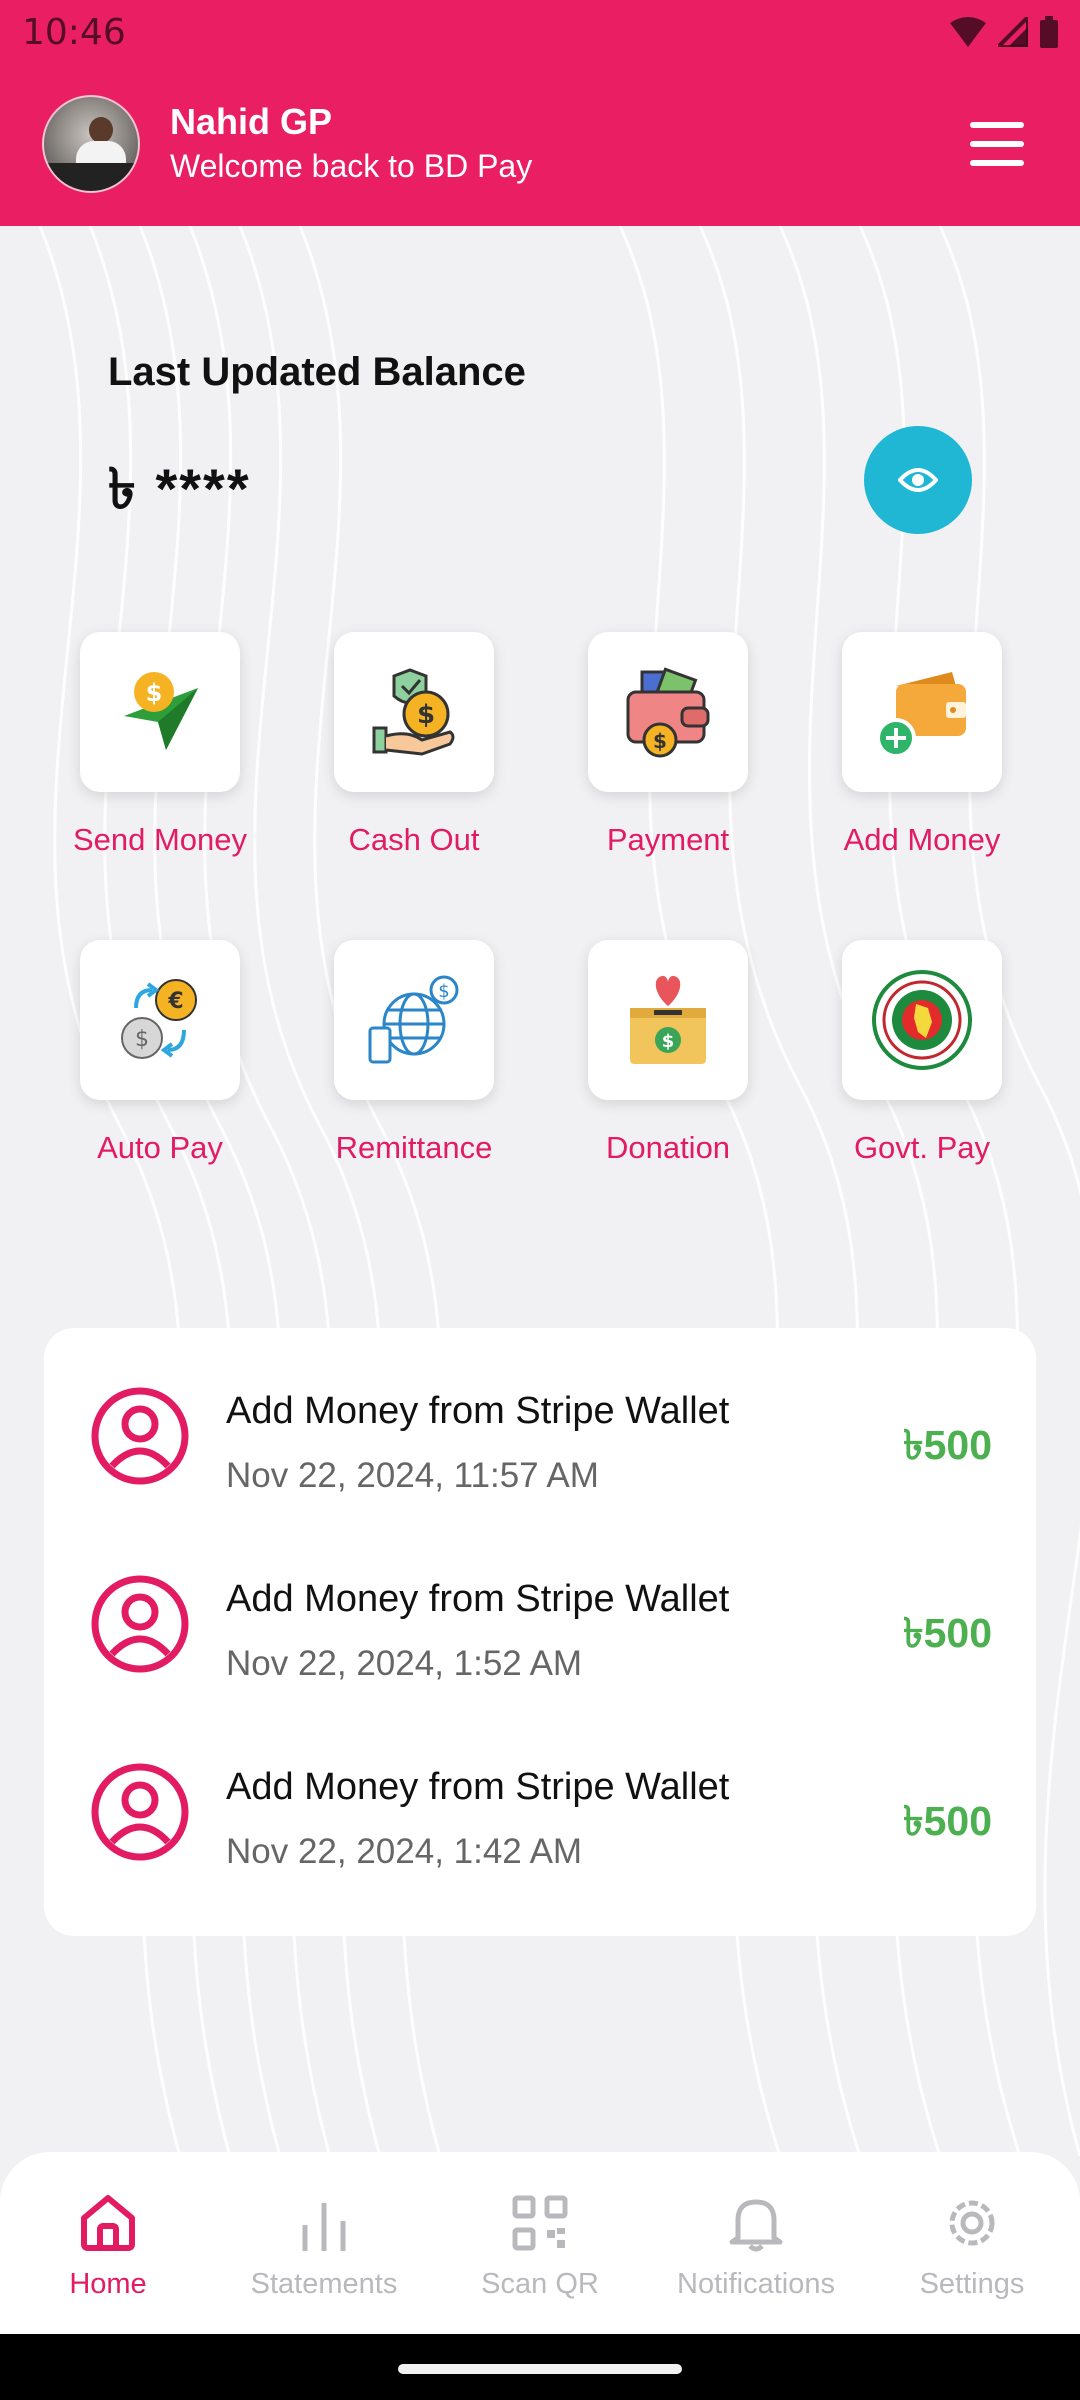  What do you see at coordinates (108, 2284) in the screenshot?
I see `nav-label: Home` at bounding box center [108, 2284].